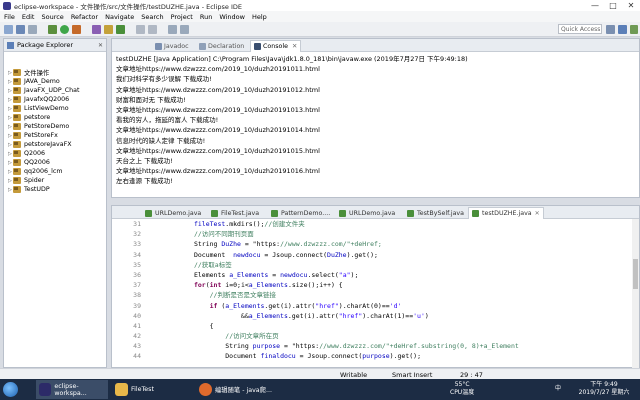 This screenshot has width=640, height=400. I want to click on tab-console: Console ✕, so click(276, 46).